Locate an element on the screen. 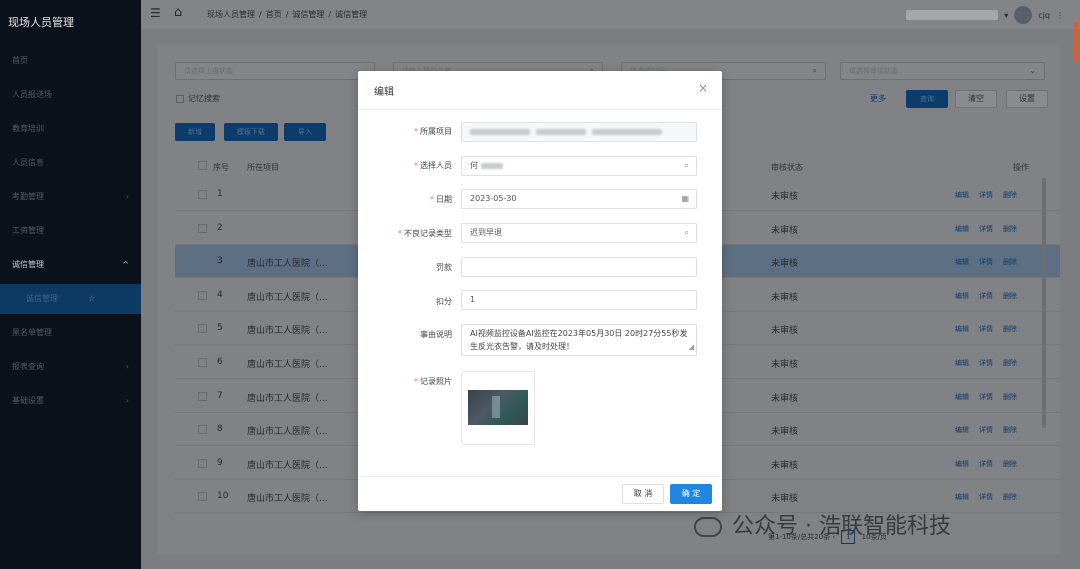  template-download-button: 模板下载 is located at coordinates (251, 132).